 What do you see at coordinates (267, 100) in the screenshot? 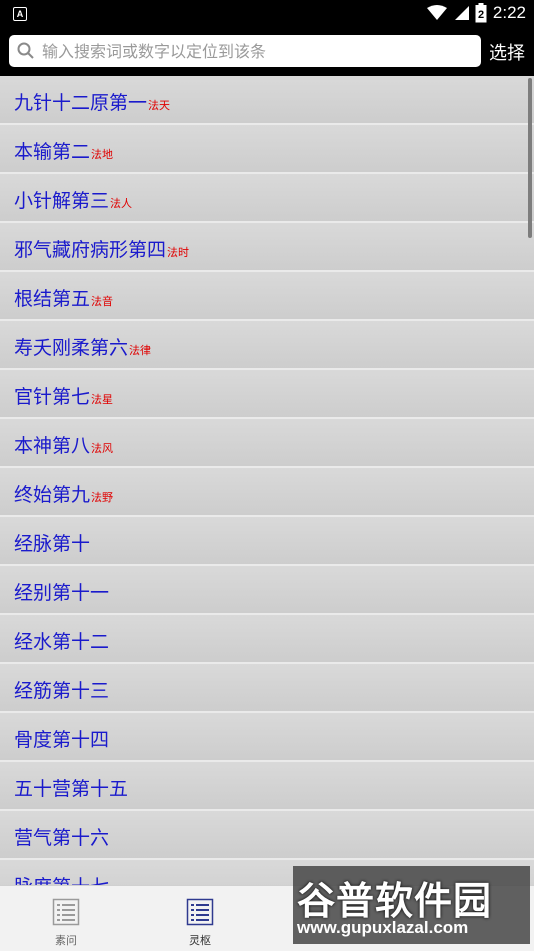
I see `chapter-row: 九针十二原第一法天` at bounding box center [267, 100].